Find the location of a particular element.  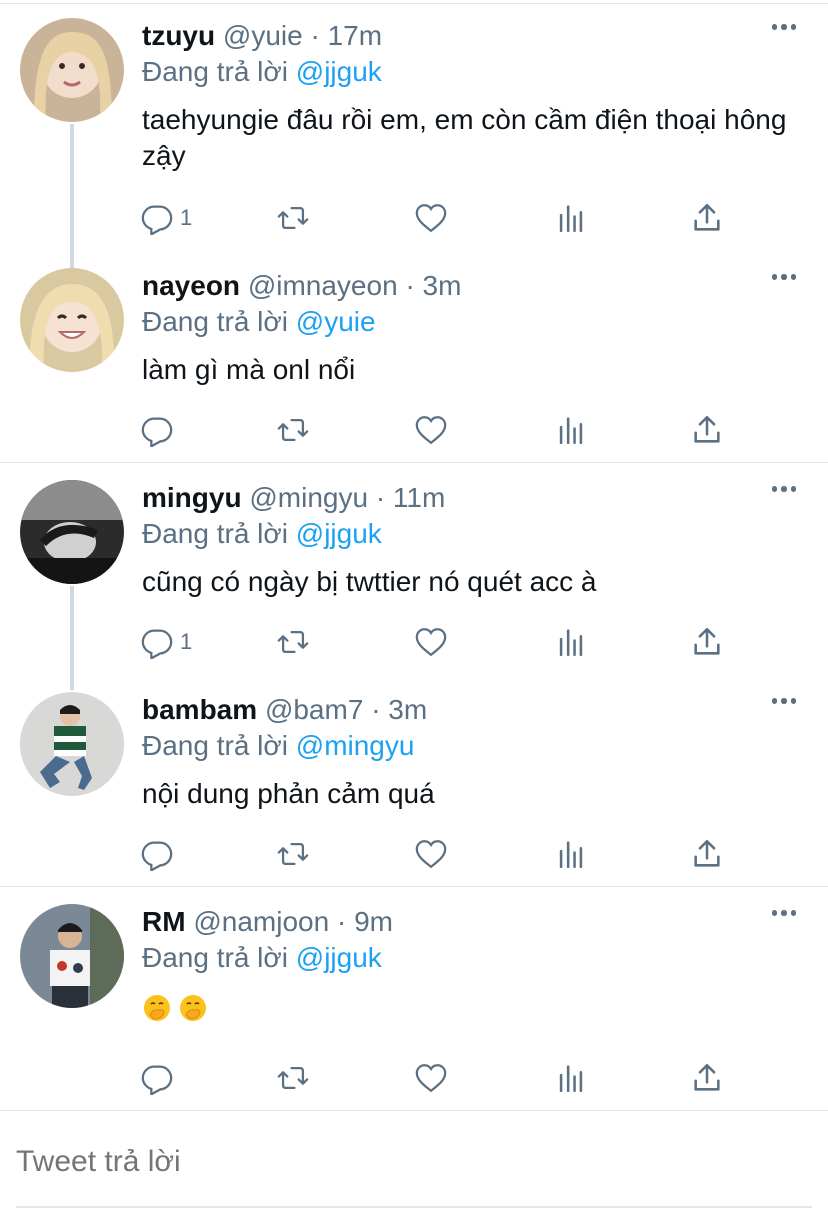

mention-link: @yuie is located at coordinates (336, 321).